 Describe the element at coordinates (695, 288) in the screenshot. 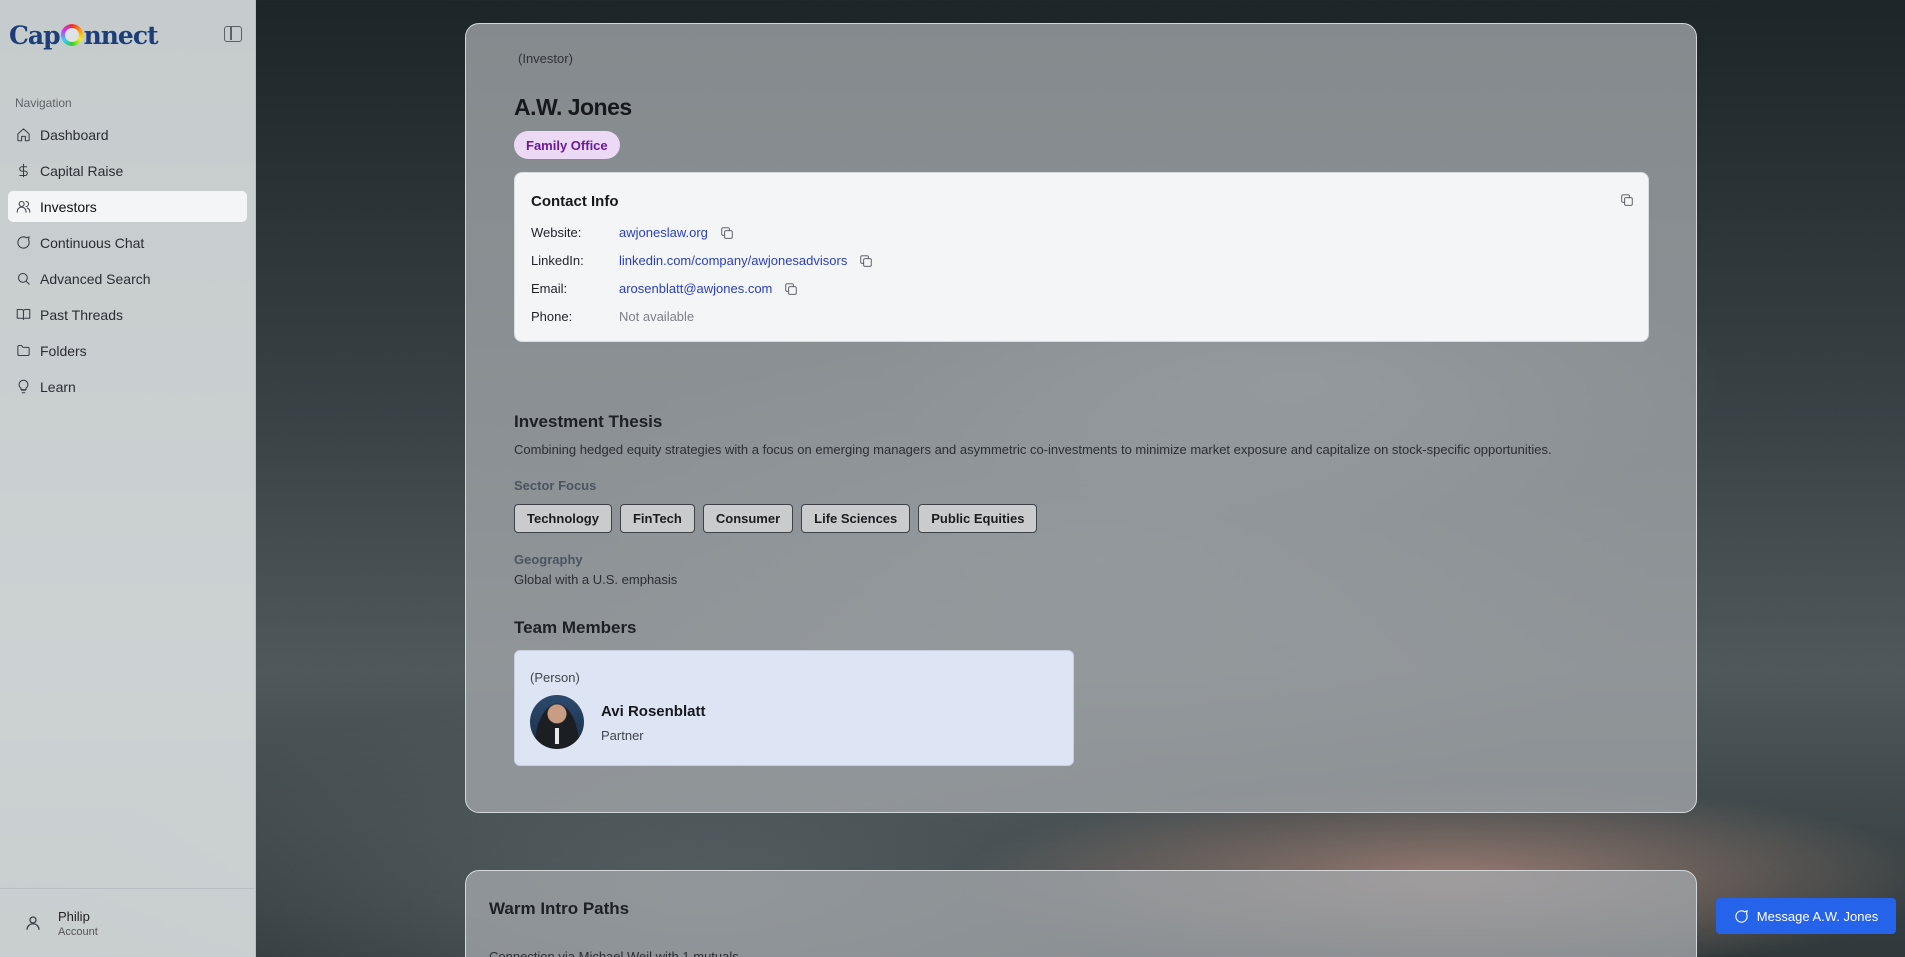

I see `email-link: arosenblatt@awjones.com` at that location.